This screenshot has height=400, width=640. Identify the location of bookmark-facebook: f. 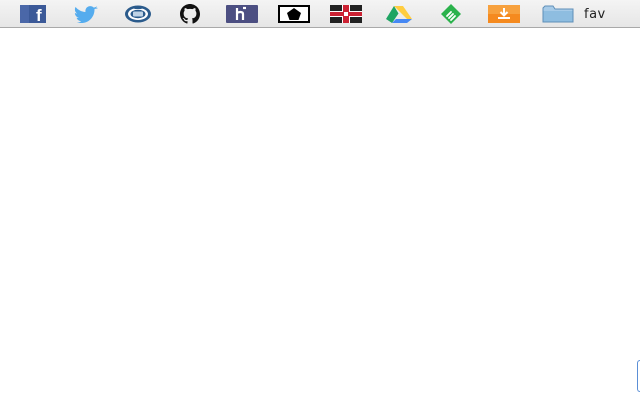
(33, 14).